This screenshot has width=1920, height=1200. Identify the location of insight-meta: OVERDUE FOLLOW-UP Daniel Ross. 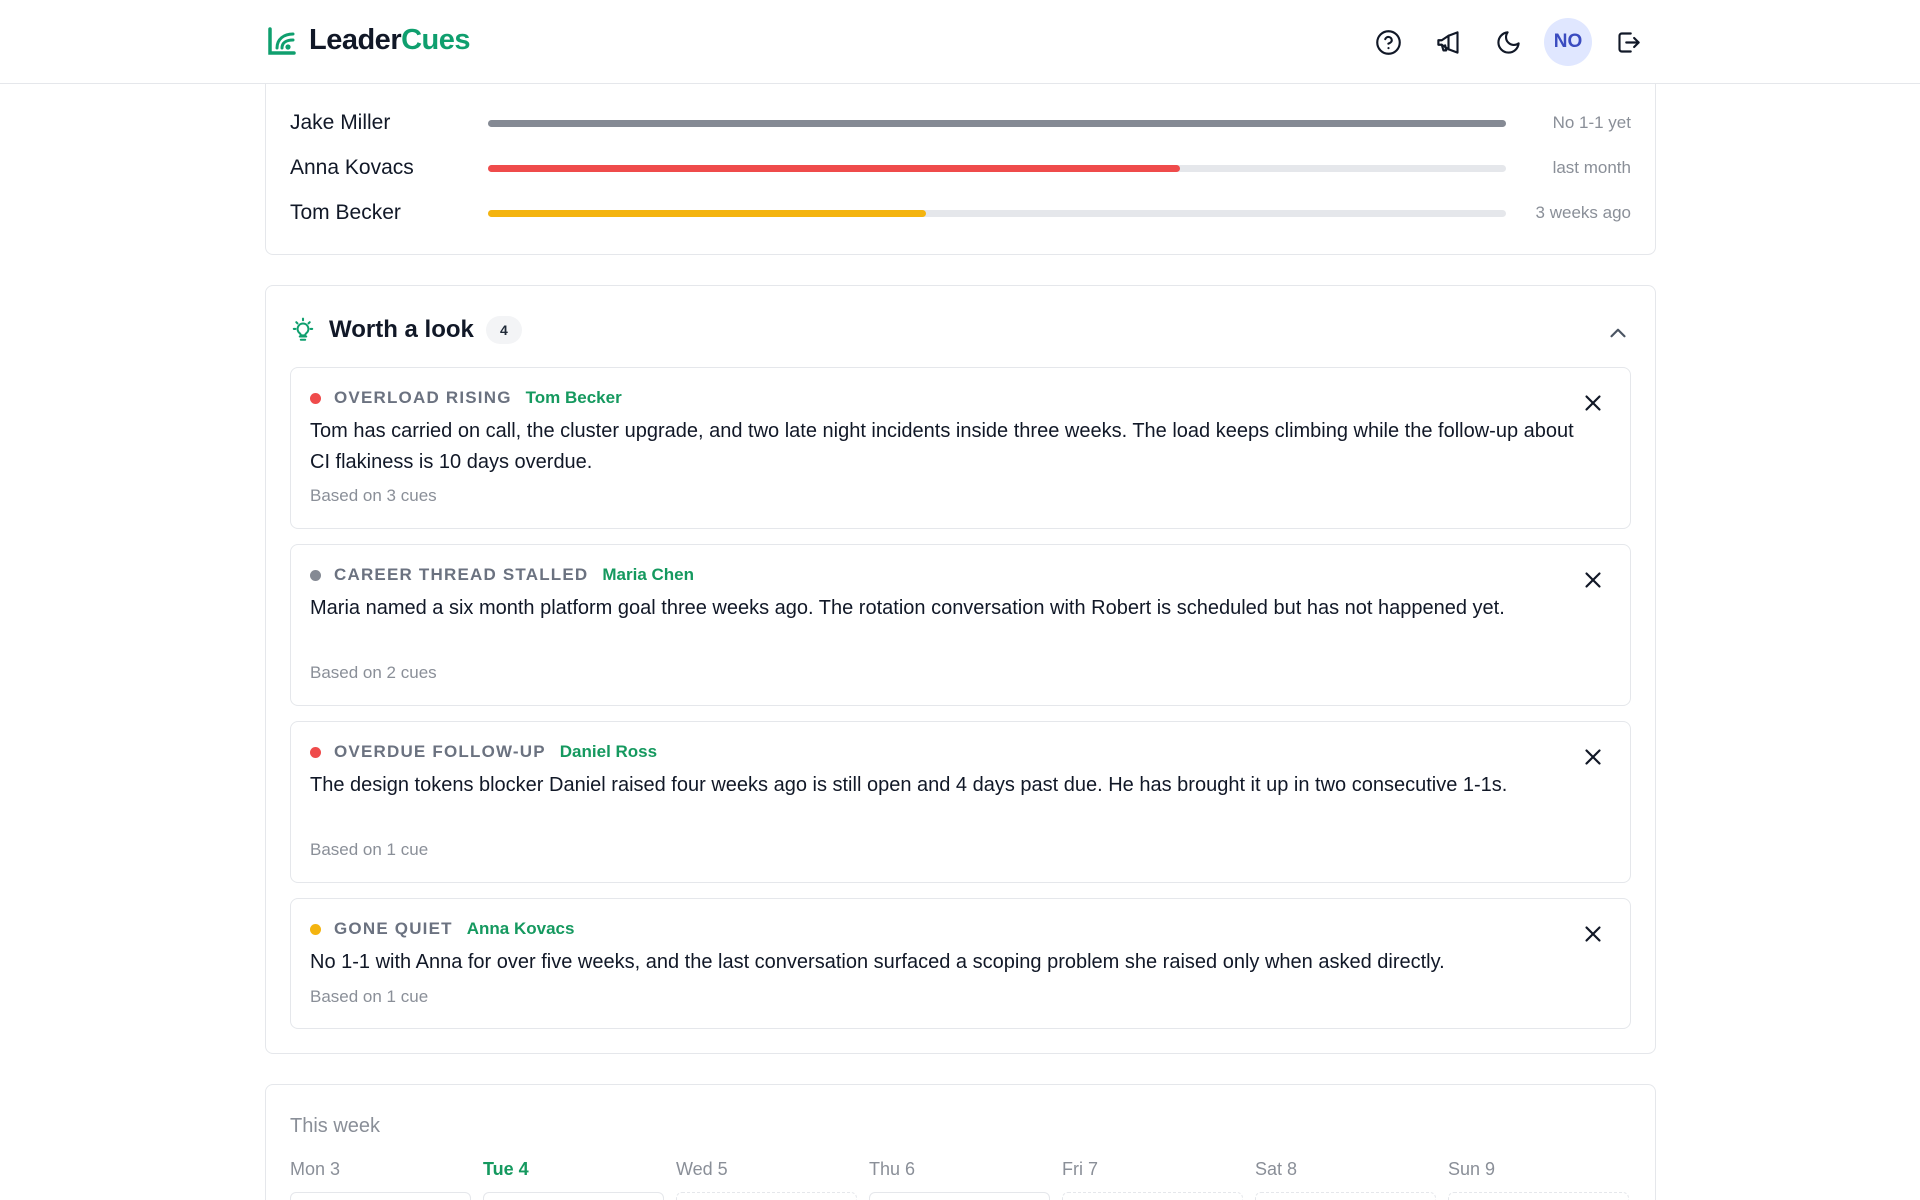
(483, 752).